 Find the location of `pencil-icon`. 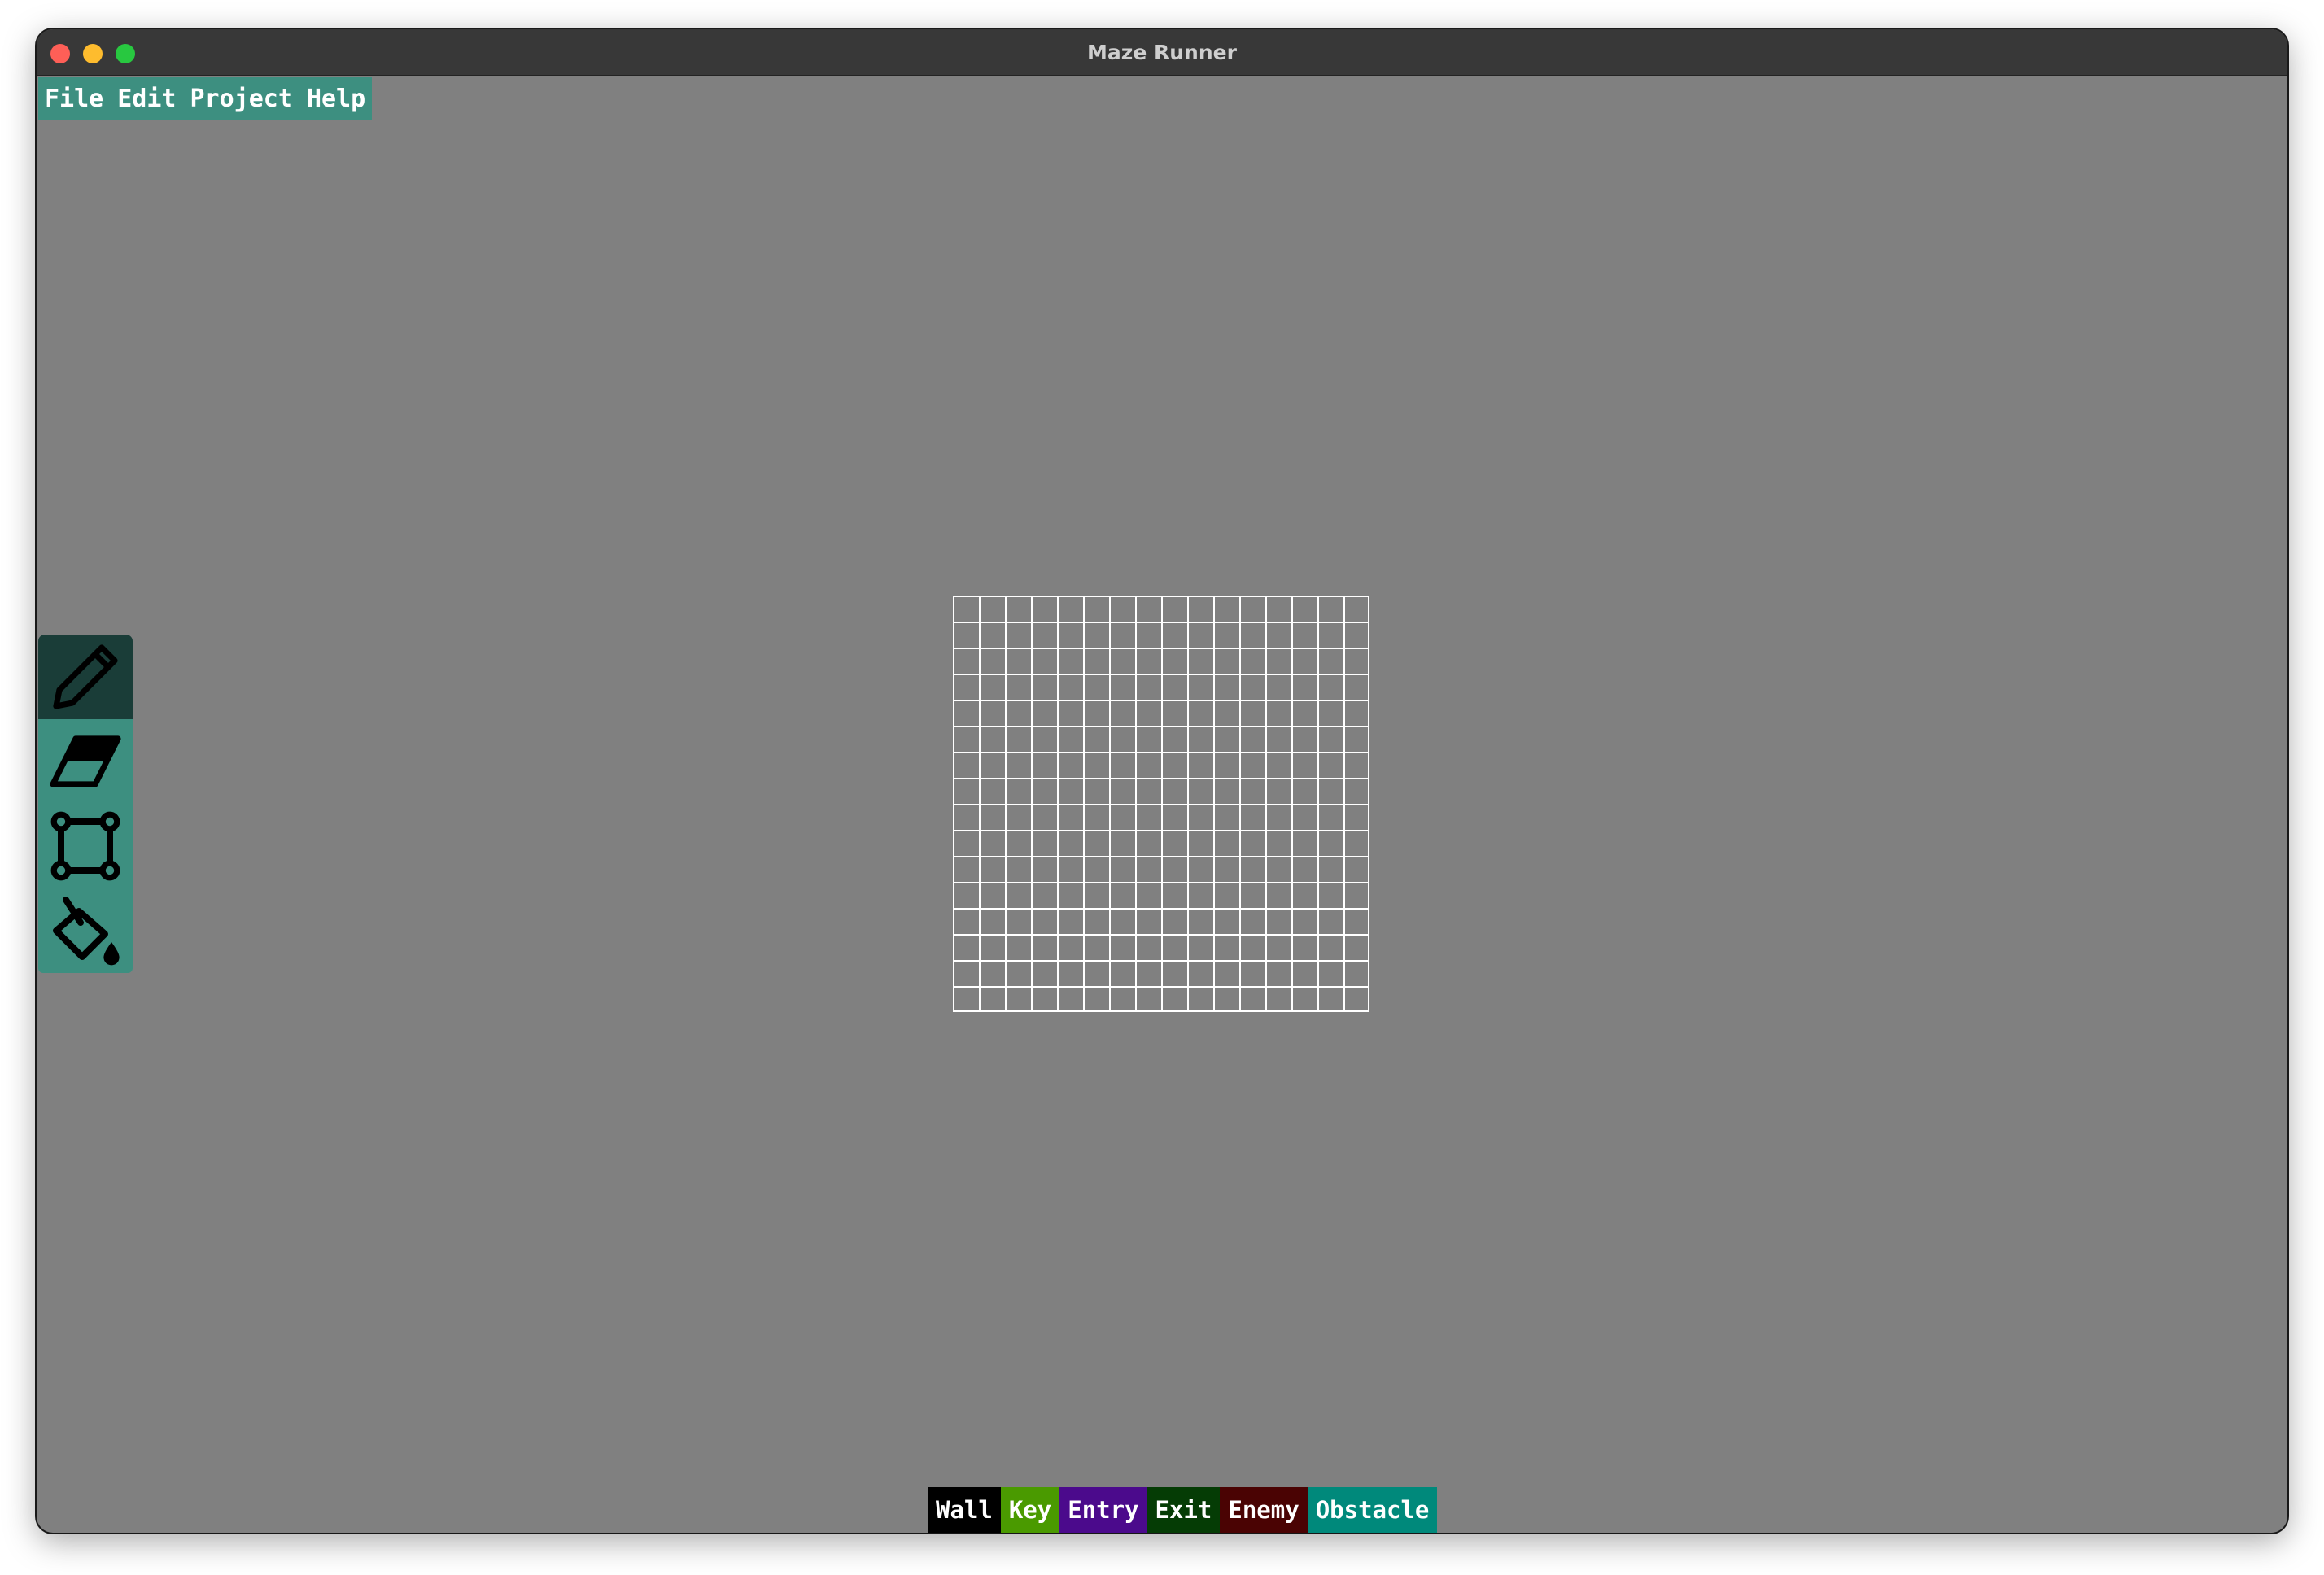

pencil-icon is located at coordinates (85, 676).